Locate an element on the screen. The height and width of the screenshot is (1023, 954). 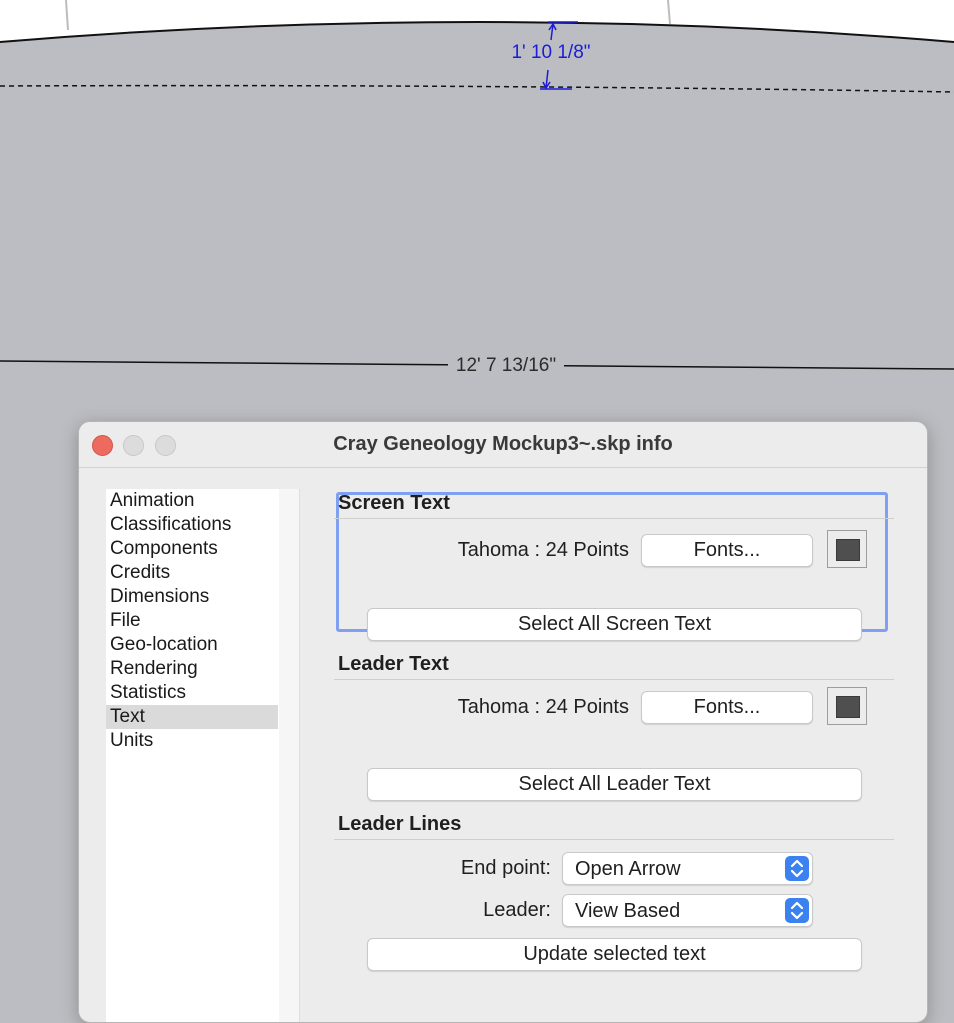
leader-select: View Based is located at coordinates (687, 910).